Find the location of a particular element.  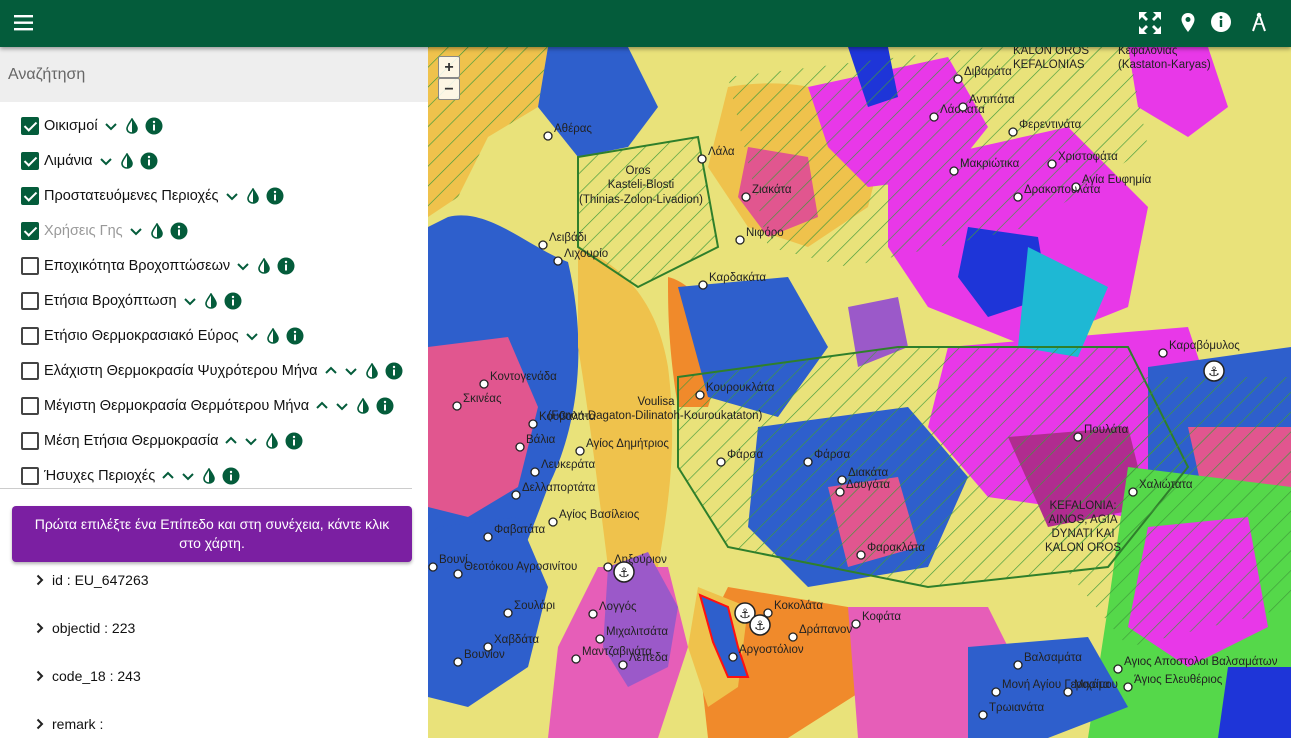

layer-row: Ετήσια Βροχόπτωση is located at coordinates (214, 300).